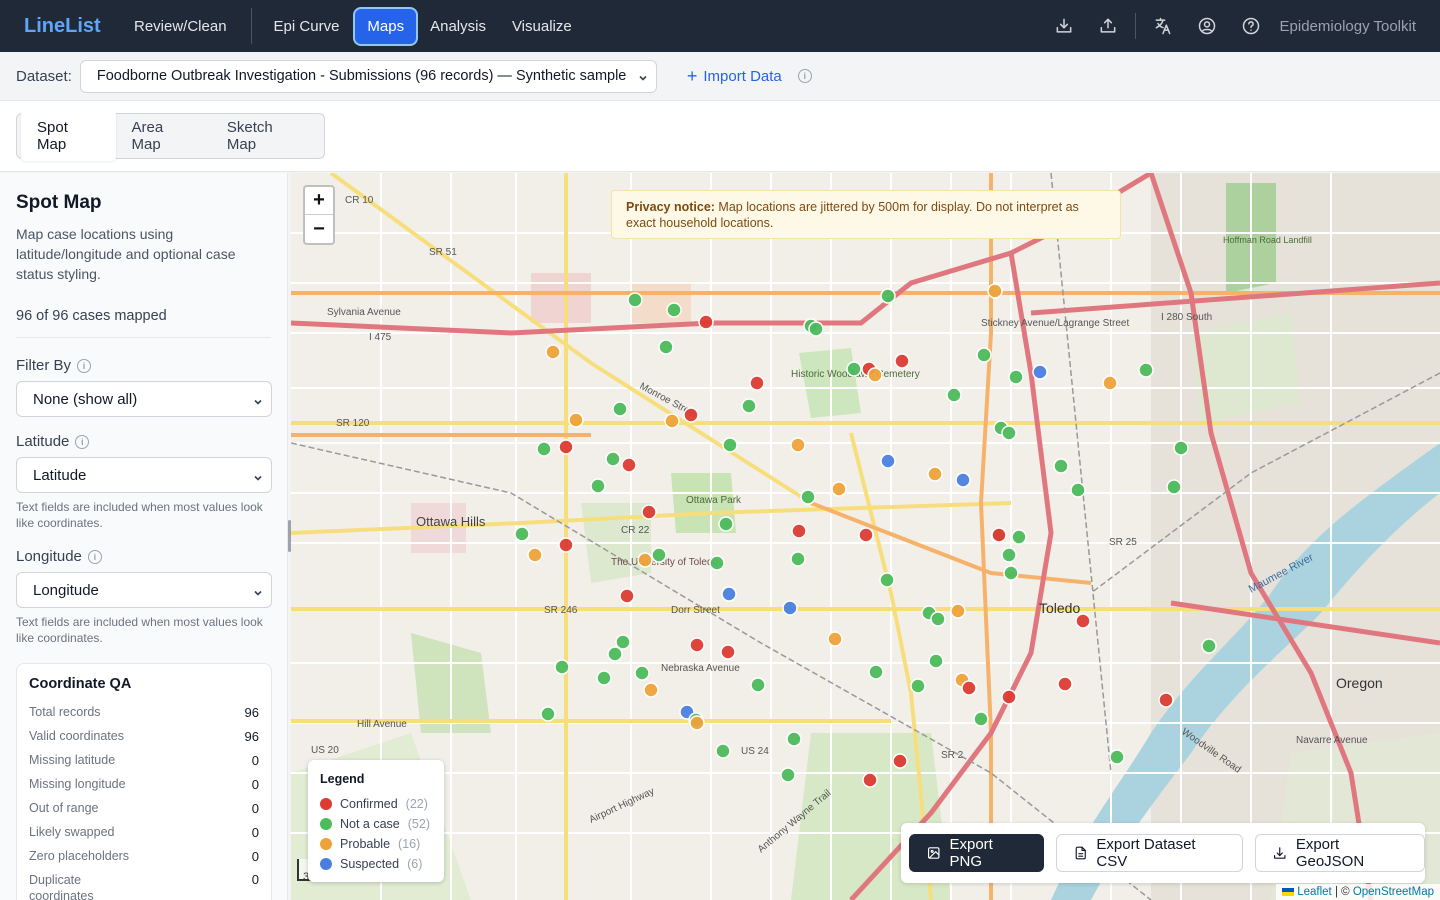 The height and width of the screenshot is (900, 1440). What do you see at coordinates (1314, 892) in the screenshot?
I see `leaflet-link: Leaflet` at bounding box center [1314, 892].